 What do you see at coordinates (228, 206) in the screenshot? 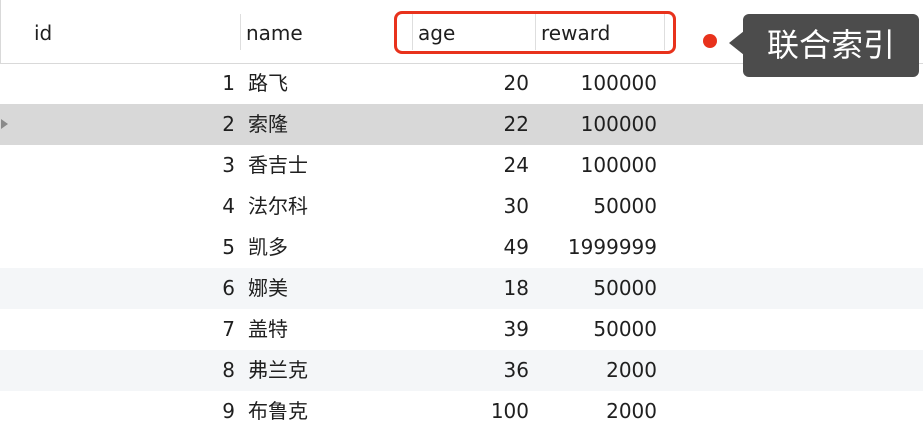
I see `cell-id: 4` at bounding box center [228, 206].